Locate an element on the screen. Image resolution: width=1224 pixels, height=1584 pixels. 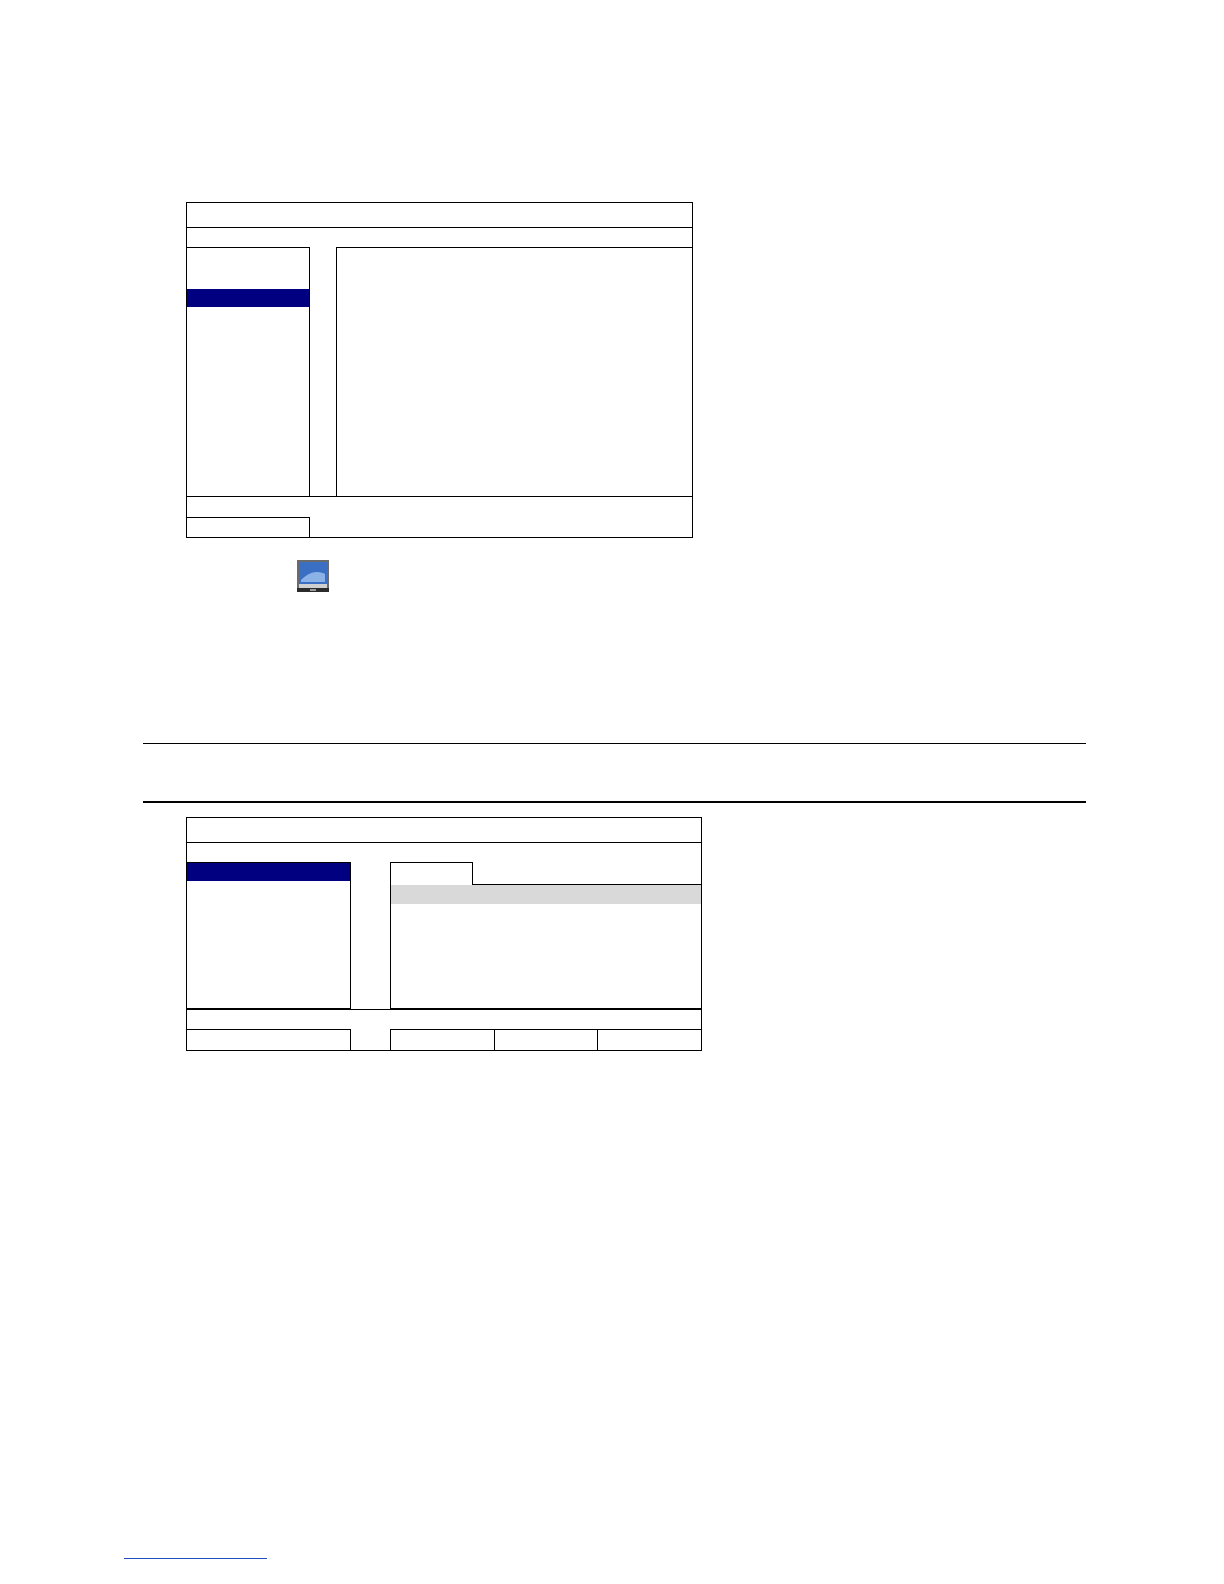
figure1-menu-item-selected is located at coordinates (248, 298).